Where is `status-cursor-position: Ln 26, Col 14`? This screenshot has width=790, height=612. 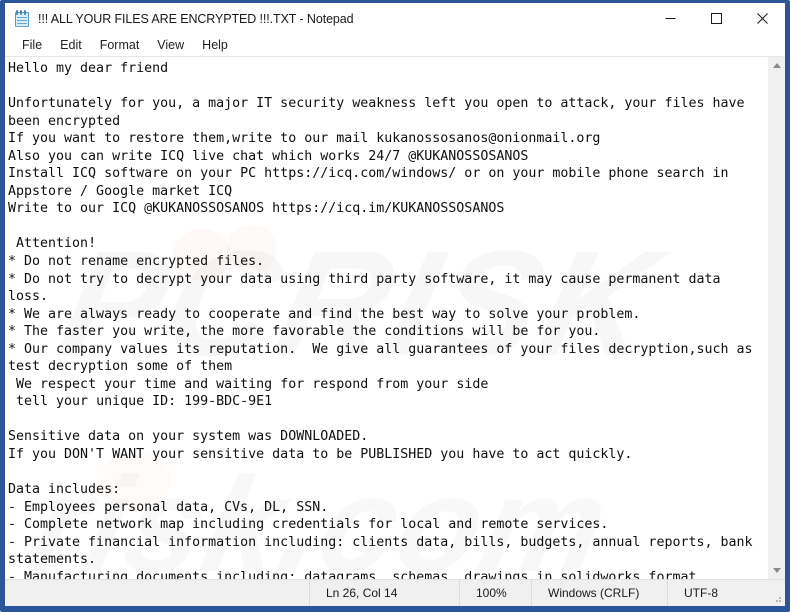 status-cursor-position: Ln 26, Col 14 is located at coordinates (384, 593).